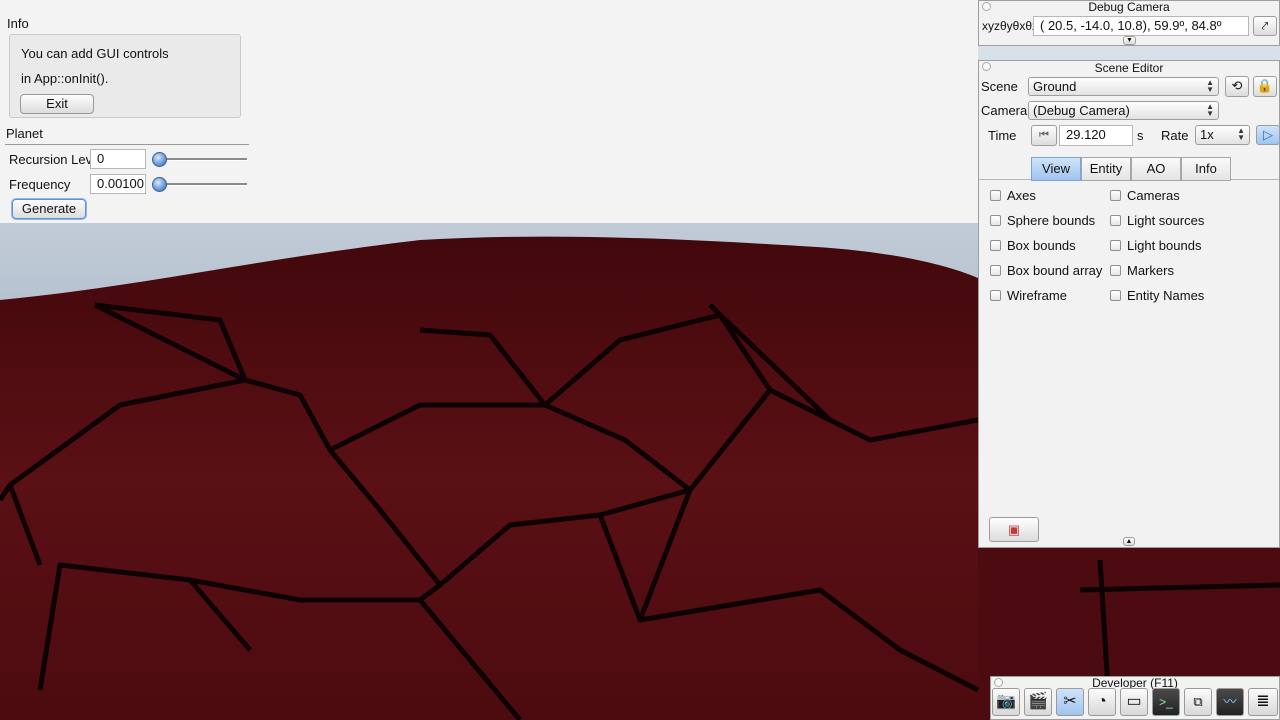  What do you see at coordinates (1115, 270) in the screenshot?
I see `markers-checkbox` at bounding box center [1115, 270].